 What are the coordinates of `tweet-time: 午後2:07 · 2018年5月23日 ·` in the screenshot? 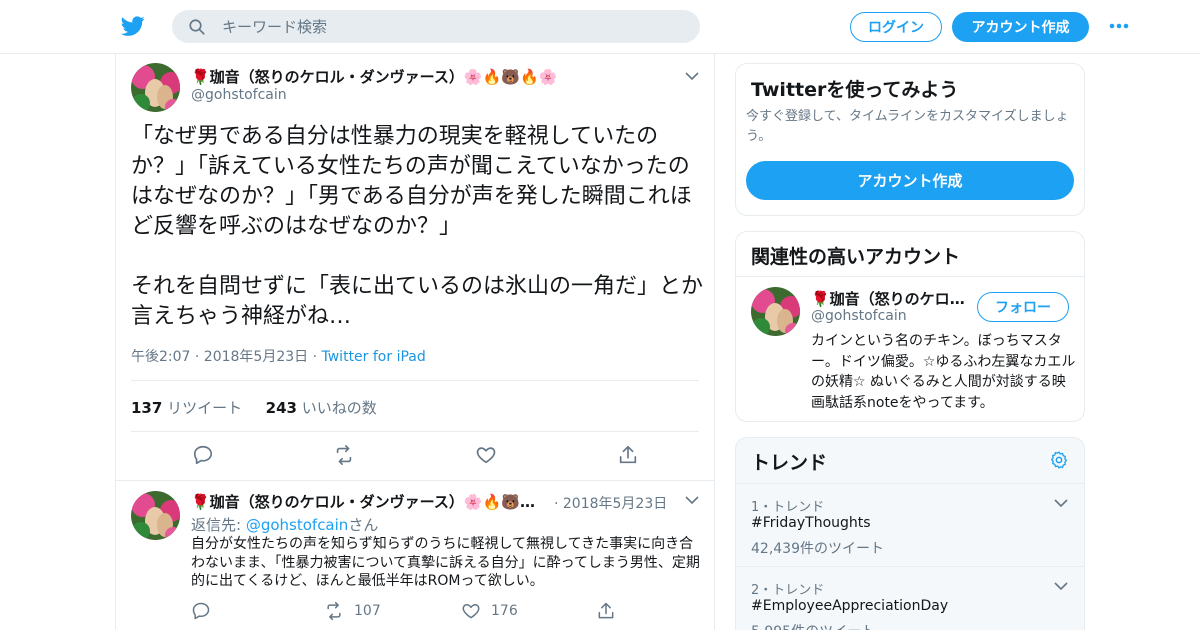 It's located at (226, 357).